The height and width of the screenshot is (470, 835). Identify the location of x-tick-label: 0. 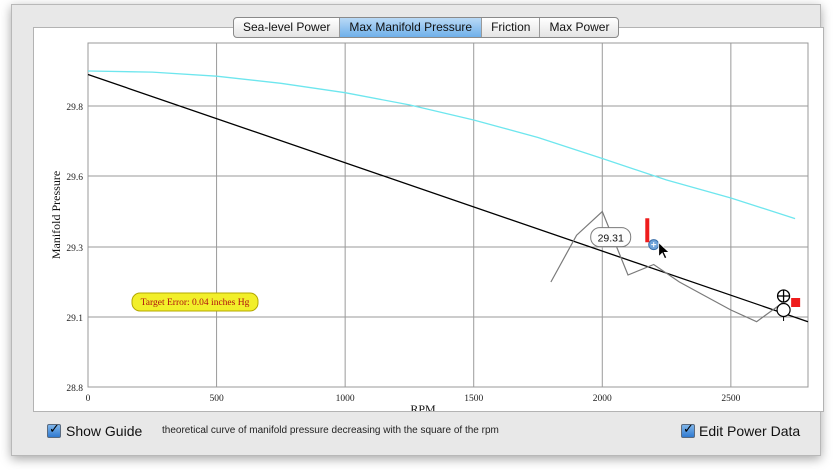
(88, 399).